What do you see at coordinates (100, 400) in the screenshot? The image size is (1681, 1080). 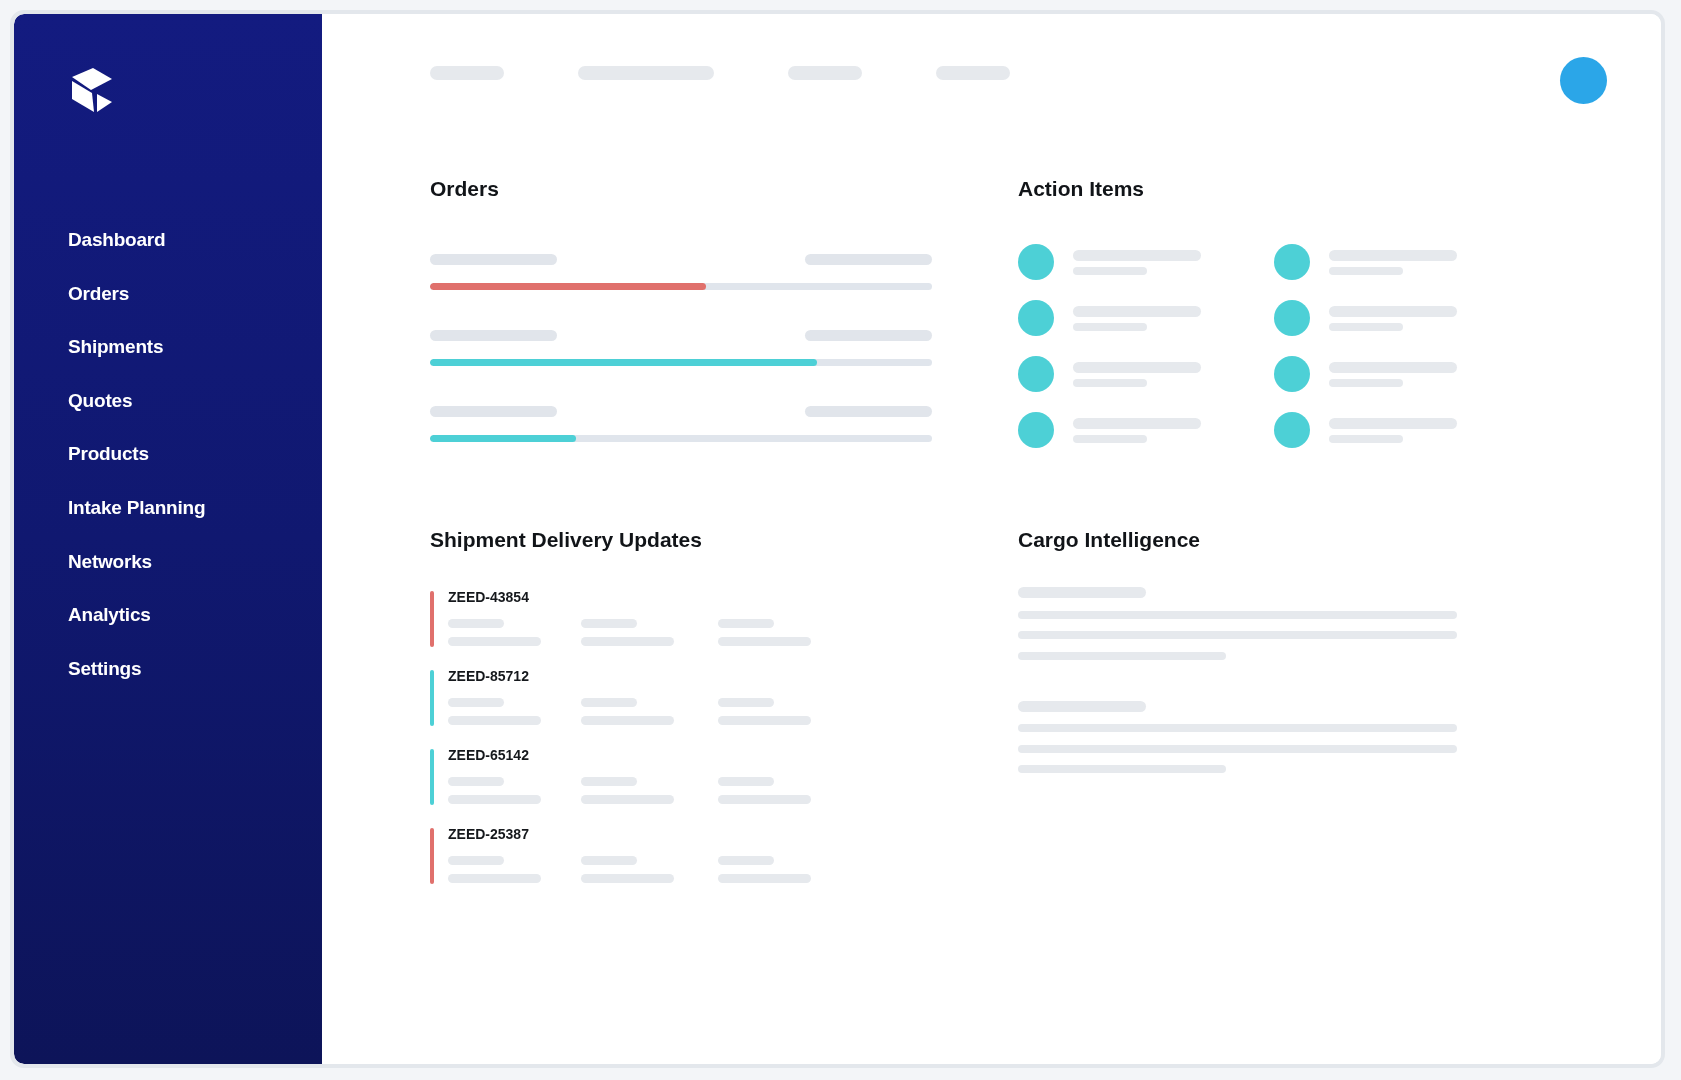 I see `sidebar-item: Quotes` at bounding box center [100, 400].